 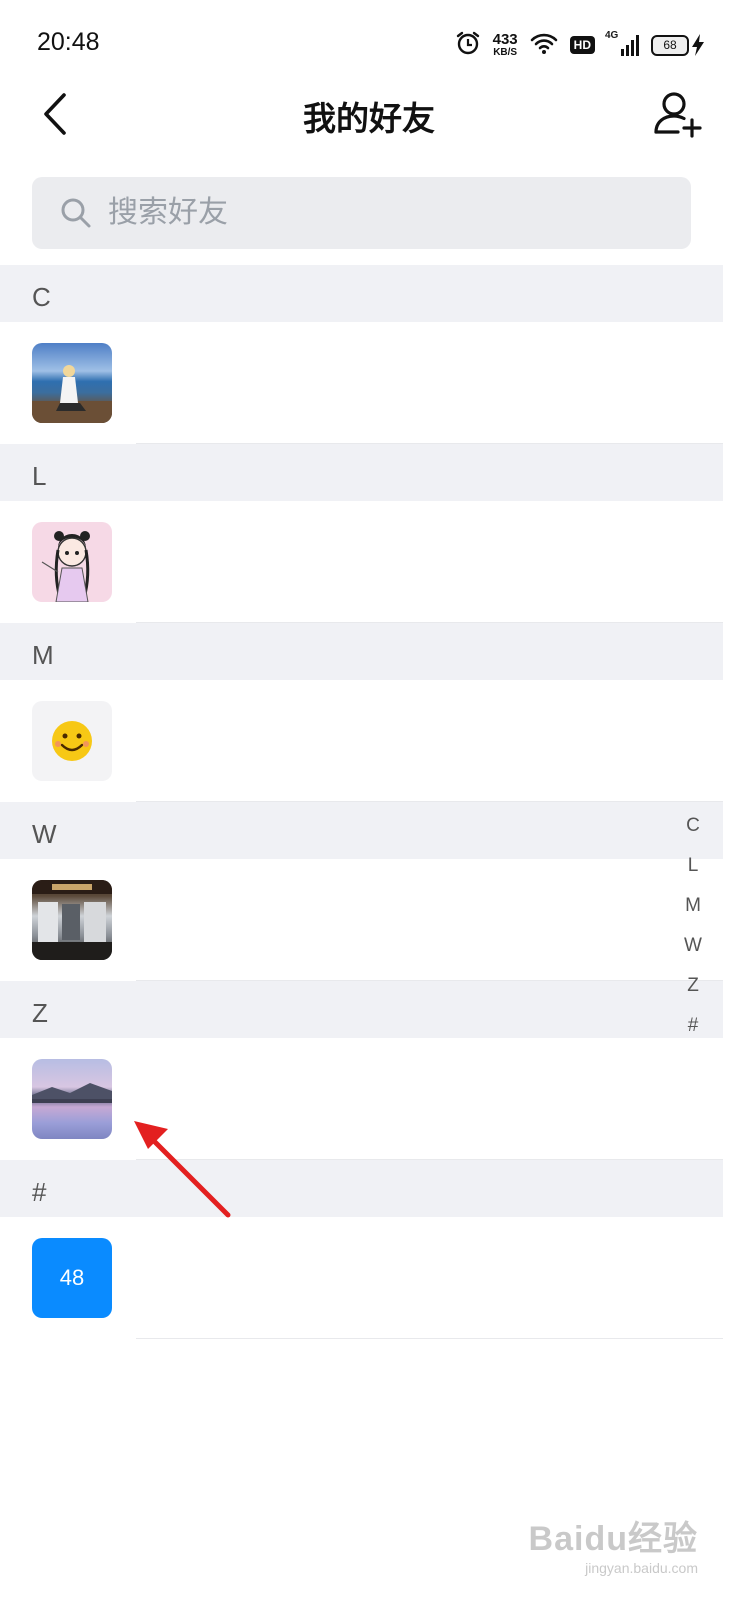 What do you see at coordinates (693, 906) in the screenshot?
I see `index-letter-m: M` at bounding box center [693, 906].